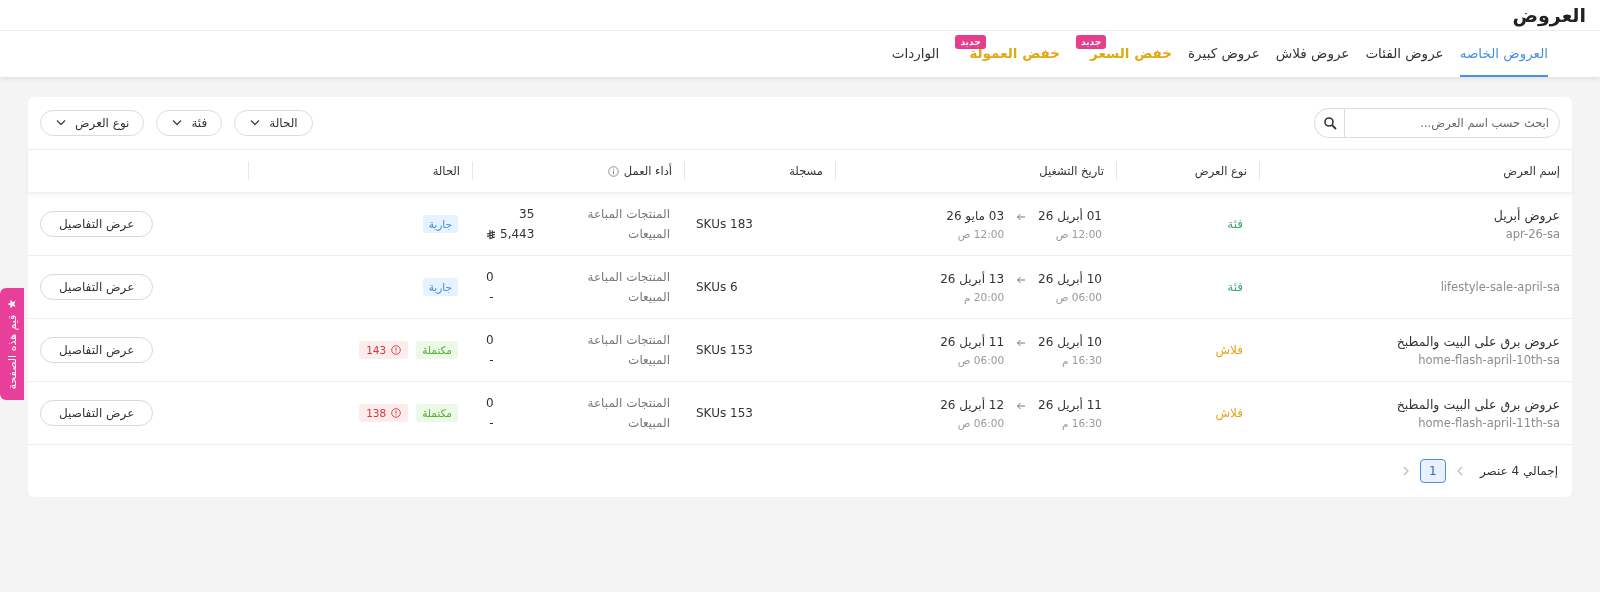 Image resolution: width=1600 pixels, height=592 pixels. I want to click on end-date: 13 أبريل 26, so click(972, 278).